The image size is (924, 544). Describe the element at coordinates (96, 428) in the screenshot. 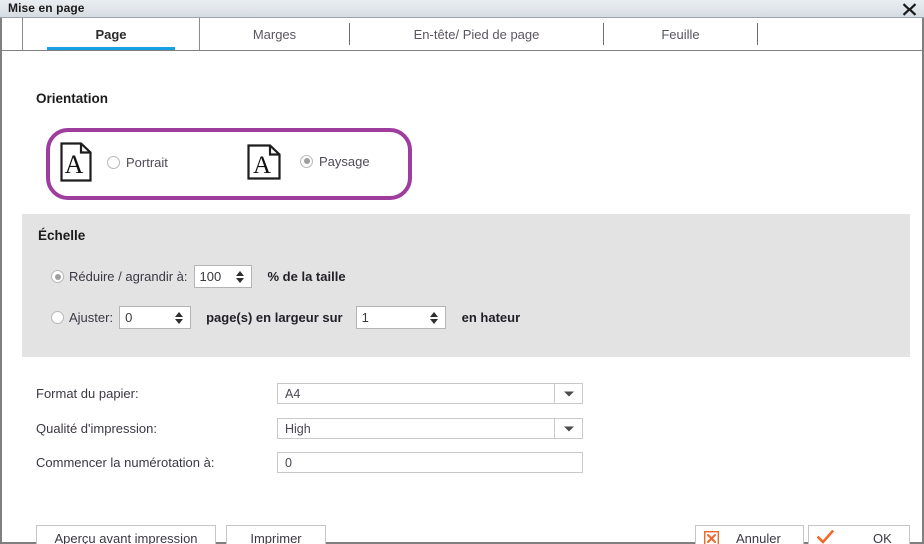

I see `print-quality-label: Qualité d'impression:` at that location.